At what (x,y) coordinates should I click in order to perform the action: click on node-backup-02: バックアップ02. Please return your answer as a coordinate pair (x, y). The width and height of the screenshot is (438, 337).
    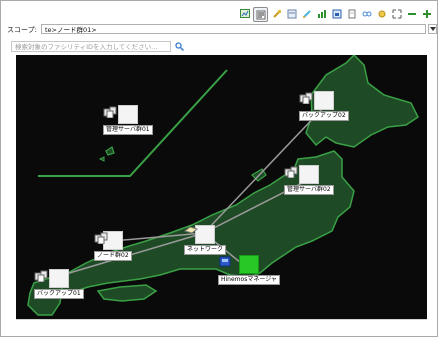
    Looking at the image, I should click on (324, 106).